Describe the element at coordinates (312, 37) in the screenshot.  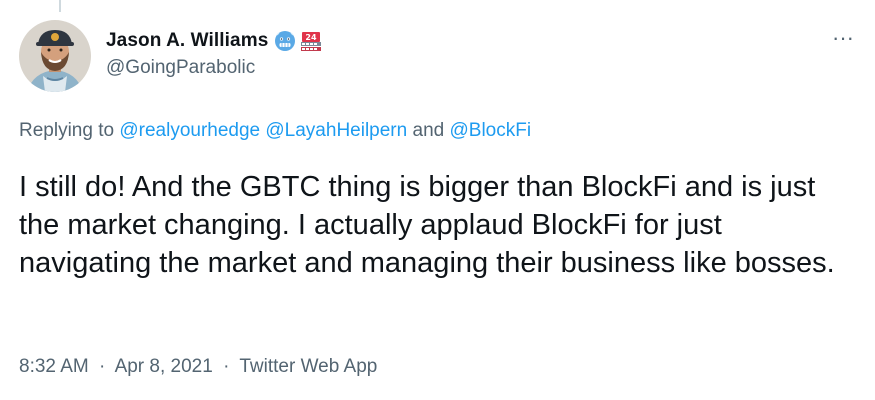
I see `svg-text: 24` at that location.